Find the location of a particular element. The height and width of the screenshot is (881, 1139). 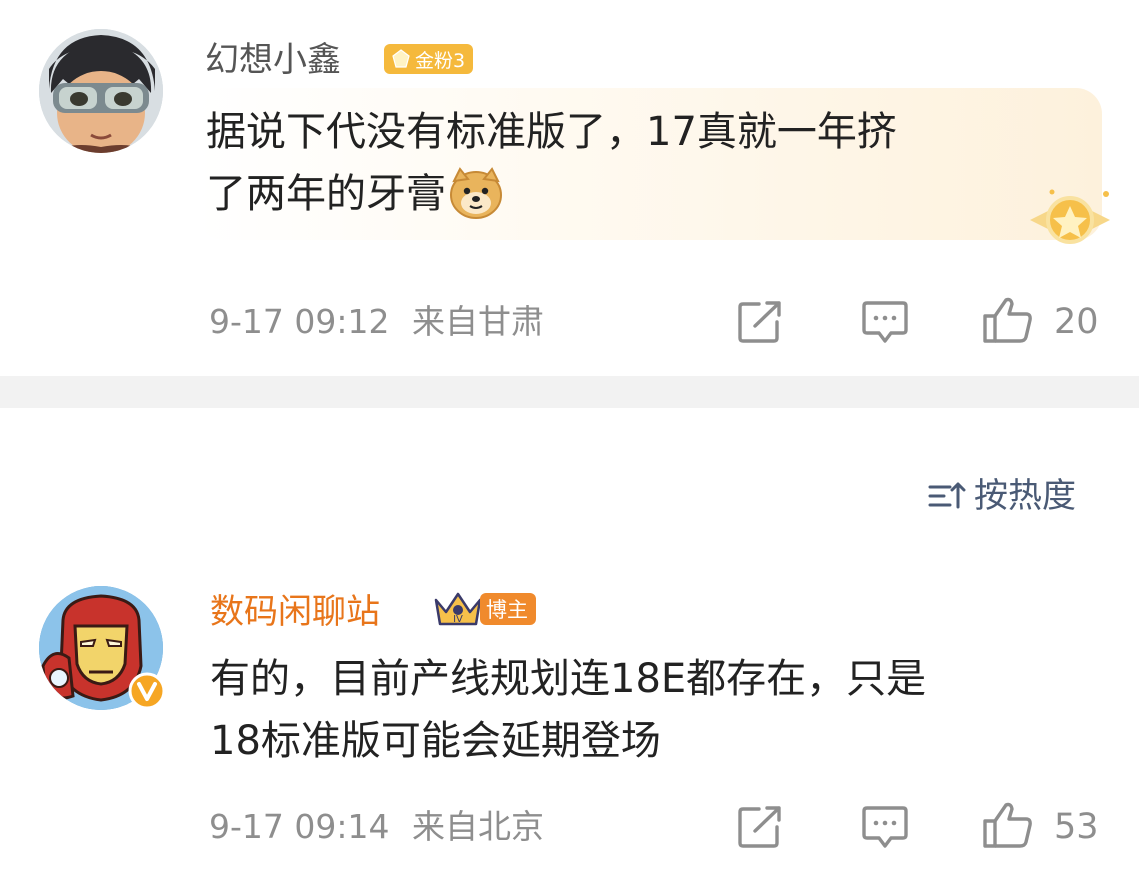

sort-lines-icon is located at coordinates (947, 495).